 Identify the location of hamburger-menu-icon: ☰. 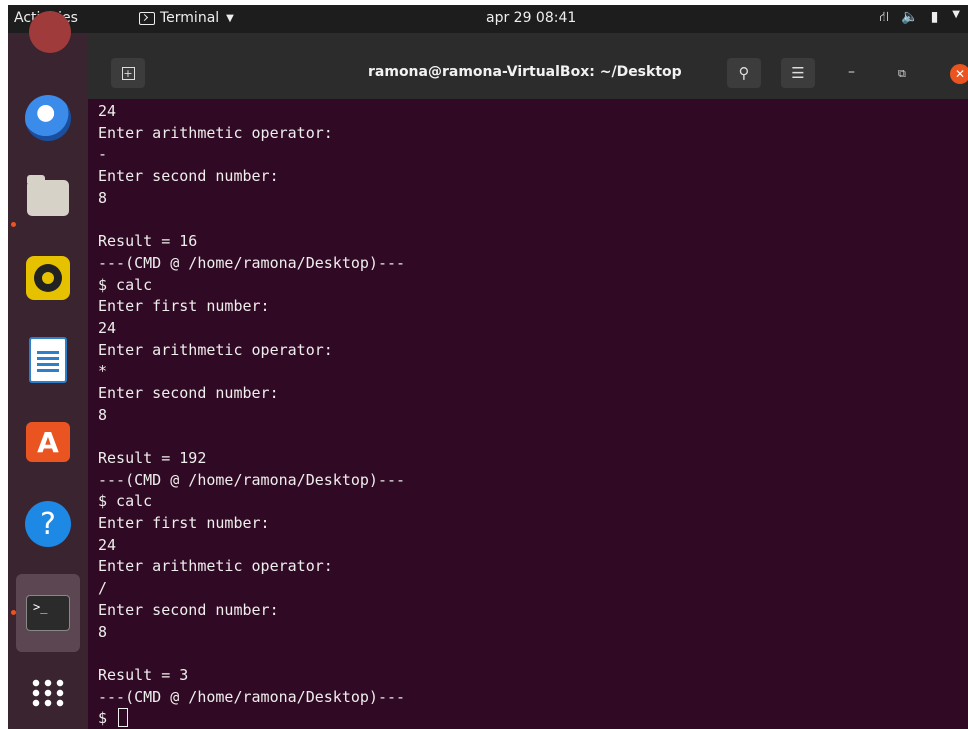
(798, 73).